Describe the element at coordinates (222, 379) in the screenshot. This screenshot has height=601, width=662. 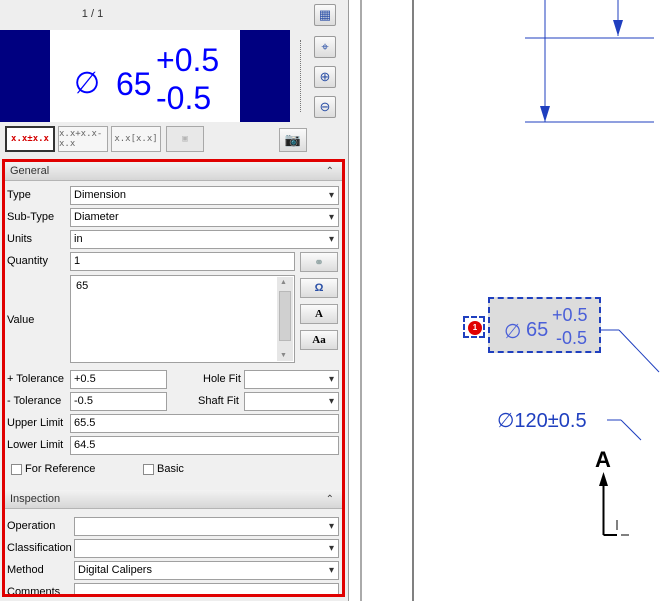
I see `hole-fit-label: Hole Fit` at that location.